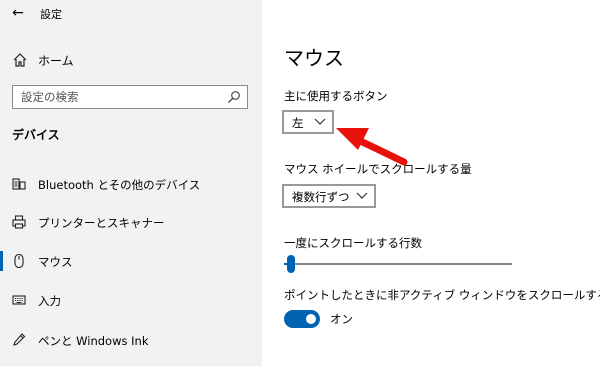 Image resolution: width=600 pixels, height=366 pixels. Describe the element at coordinates (51, 14) in the screenshot. I see `window-title: 設定` at that location.